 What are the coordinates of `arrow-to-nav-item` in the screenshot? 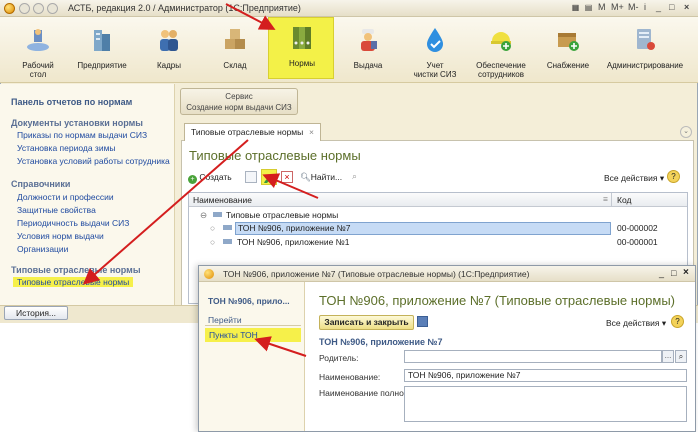 It's located at (165, 212).